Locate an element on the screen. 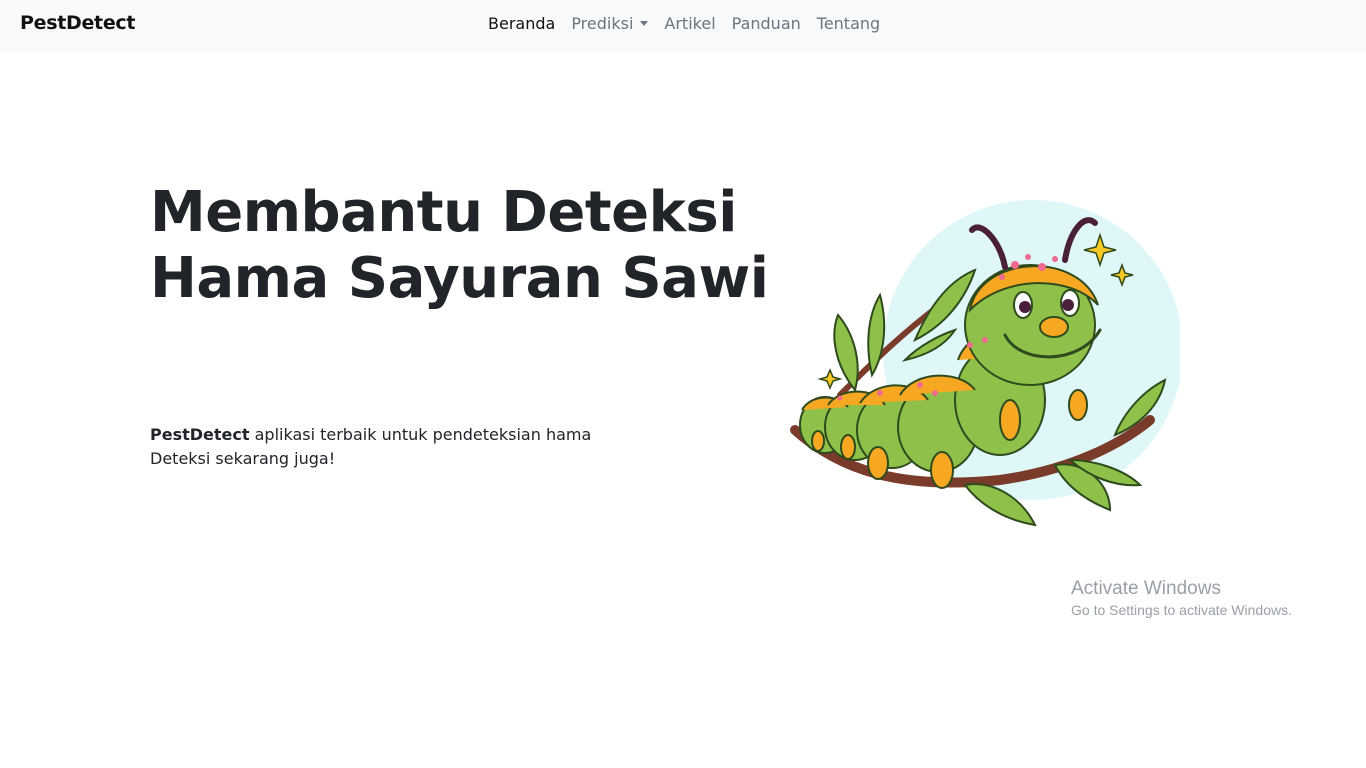 The width and height of the screenshot is (1366, 768). nav-item-prediksi-label: Prediksi is located at coordinates (602, 23).